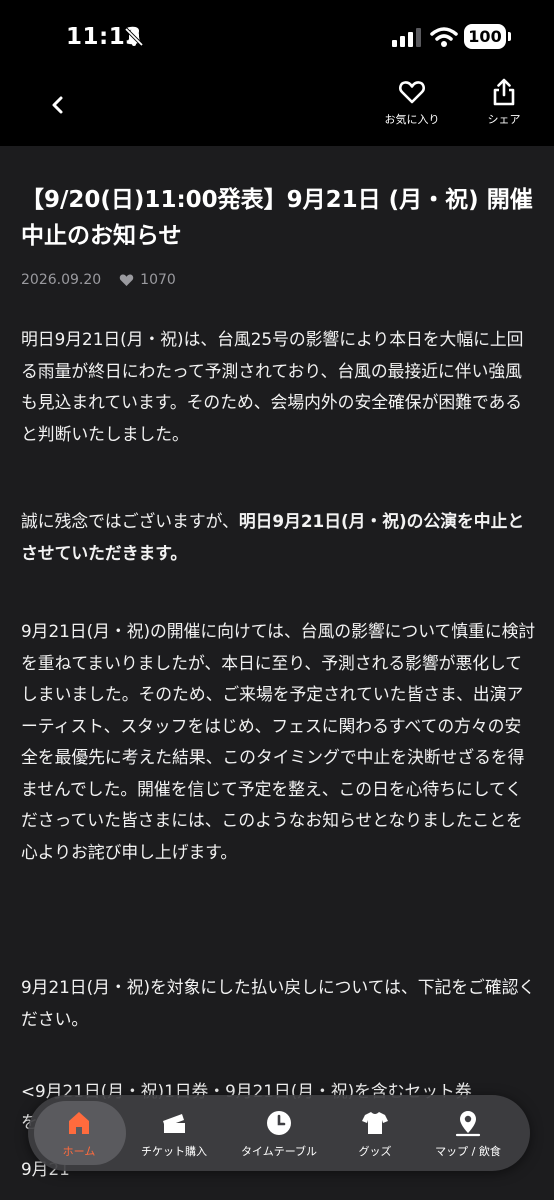 The width and height of the screenshot is (554, 1200). What do you see at coordinates (468, 1151) in the screenshot?
I see `tab-map-label: マップ / 飲食` at bounding box center [468, 1151].